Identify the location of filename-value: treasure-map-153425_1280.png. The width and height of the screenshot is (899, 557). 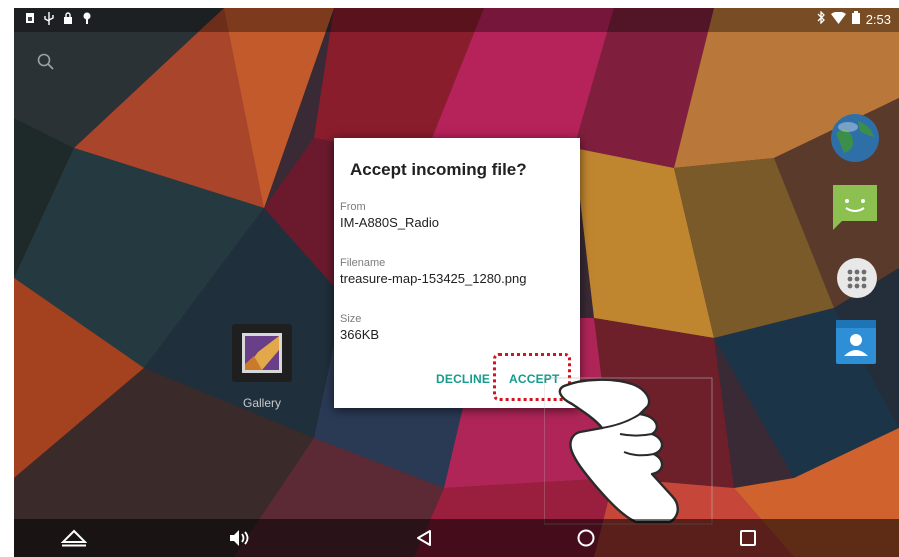
(433, 278).